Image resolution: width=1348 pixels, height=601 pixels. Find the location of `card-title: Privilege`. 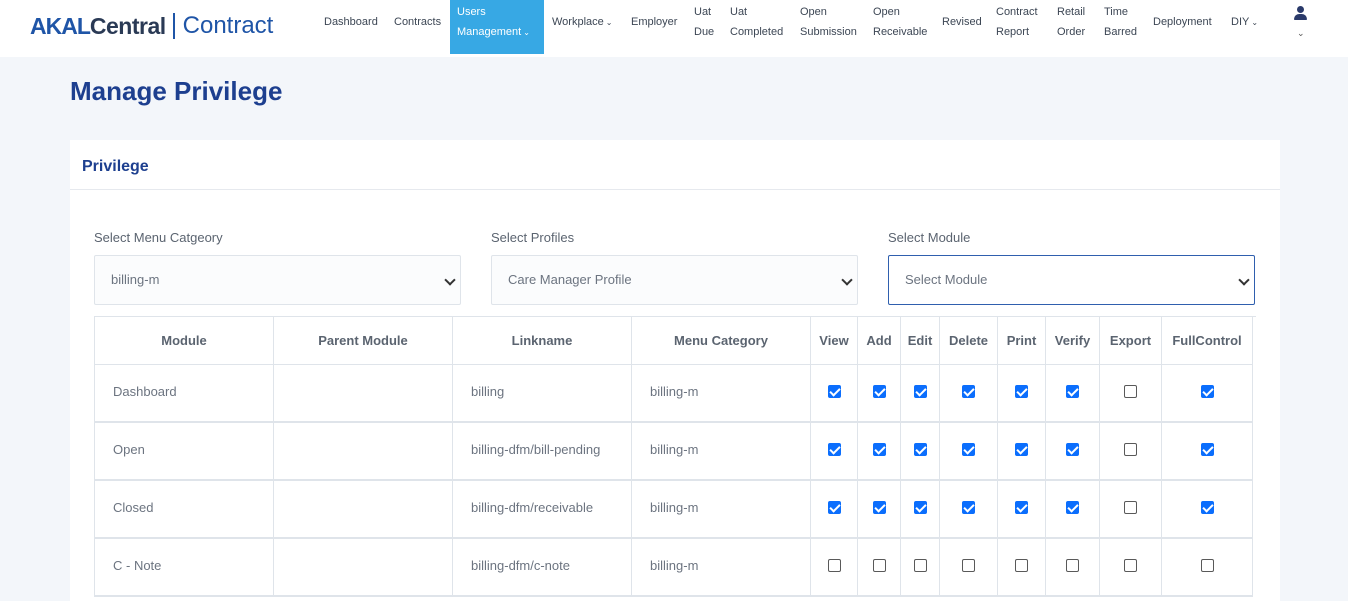

card-title: Privilege is located at coordinates (115, 166).